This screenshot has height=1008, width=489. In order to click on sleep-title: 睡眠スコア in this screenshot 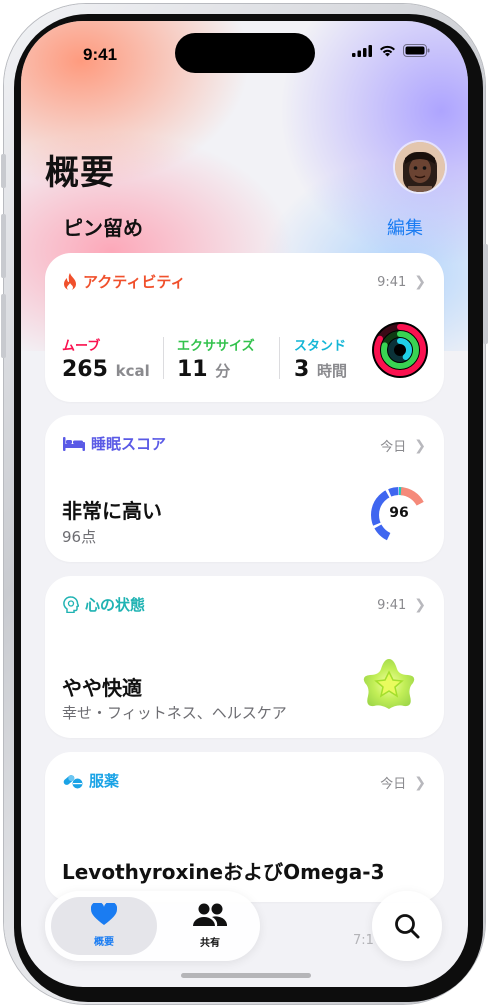, I will do `click(129, 444)`.